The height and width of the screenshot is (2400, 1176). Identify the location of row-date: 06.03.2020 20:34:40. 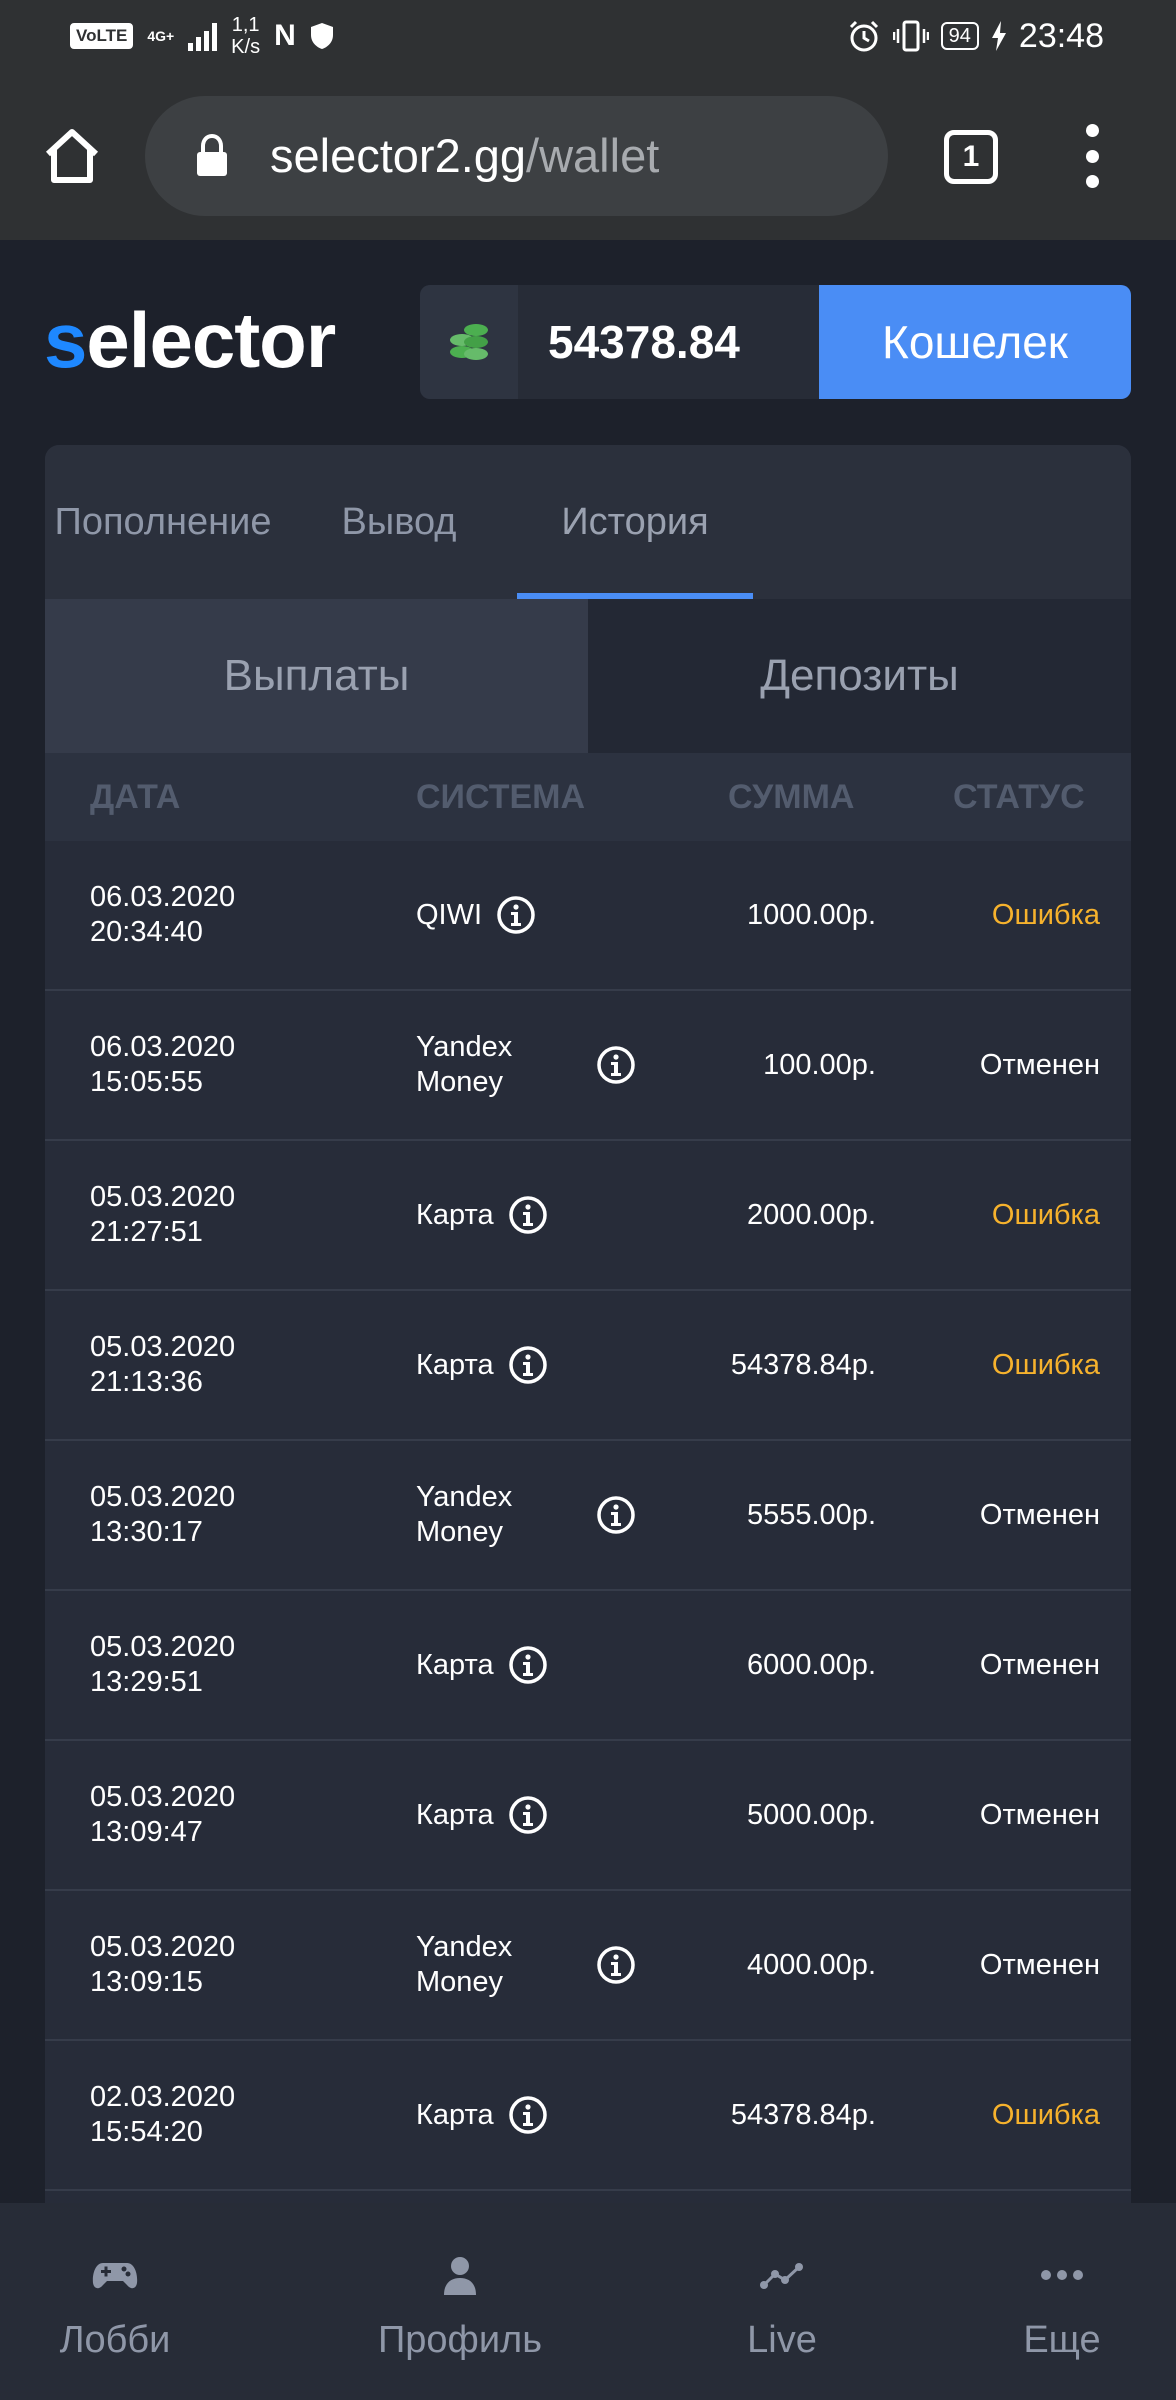
(163, 914).